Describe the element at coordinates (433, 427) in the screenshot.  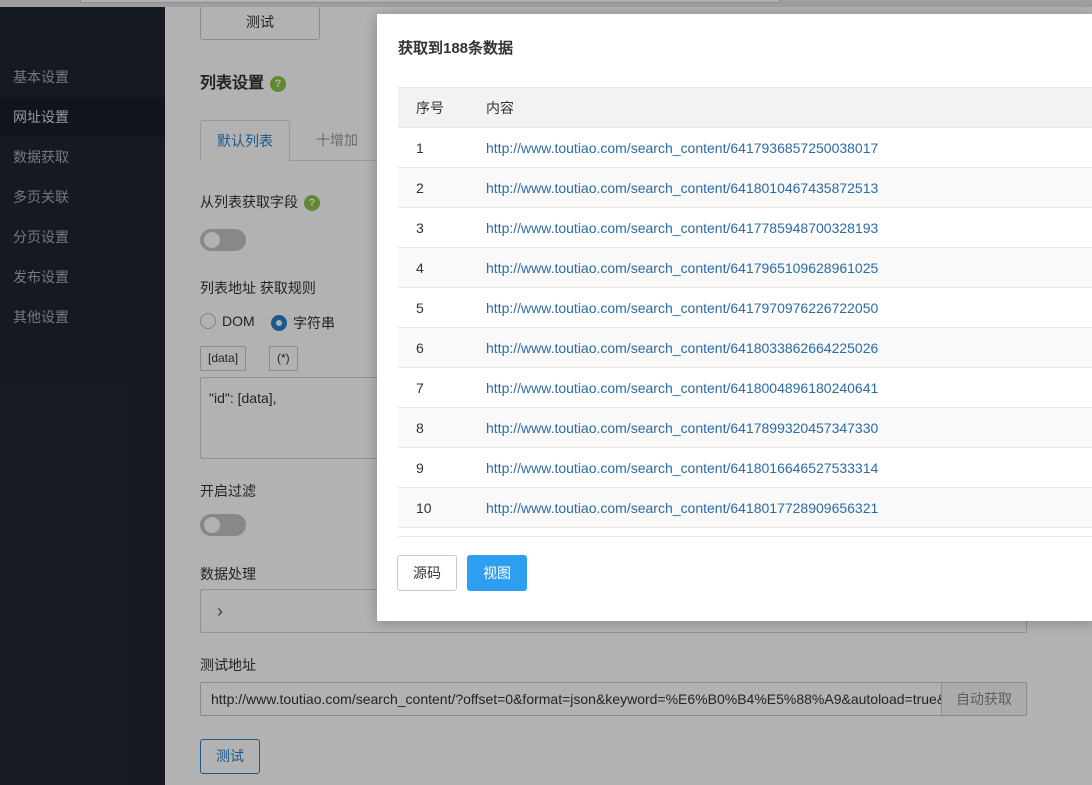
I see `row-number: 8` at that location.